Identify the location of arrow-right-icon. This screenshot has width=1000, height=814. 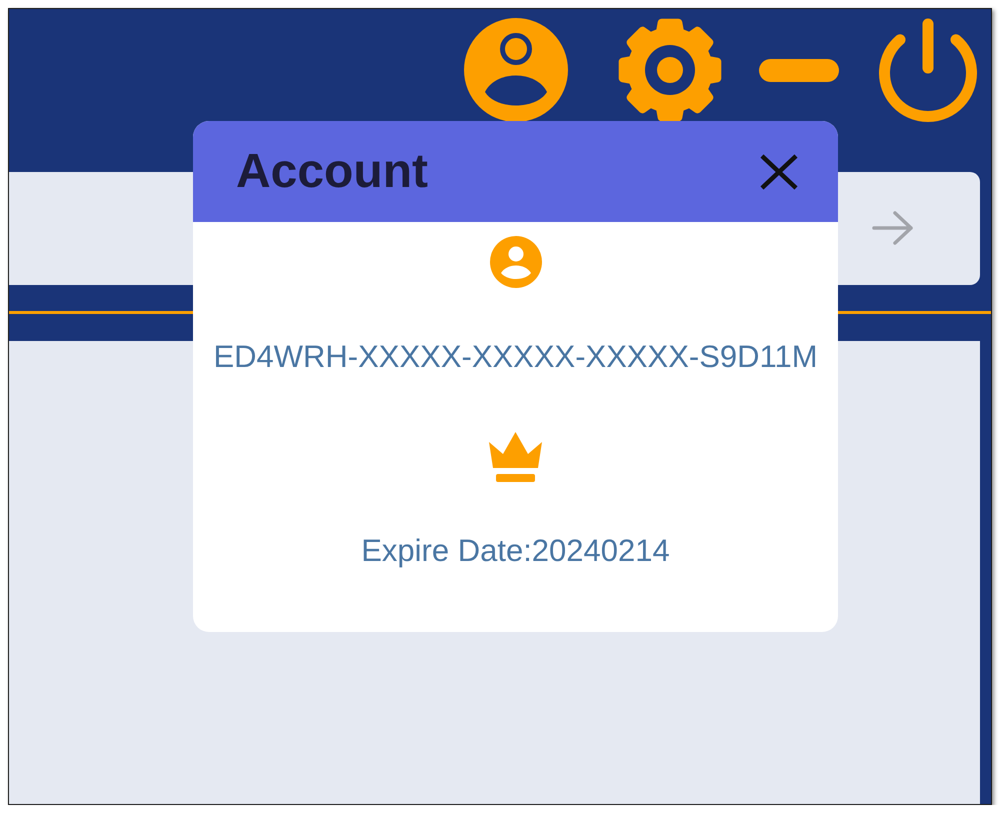
(893, 228).